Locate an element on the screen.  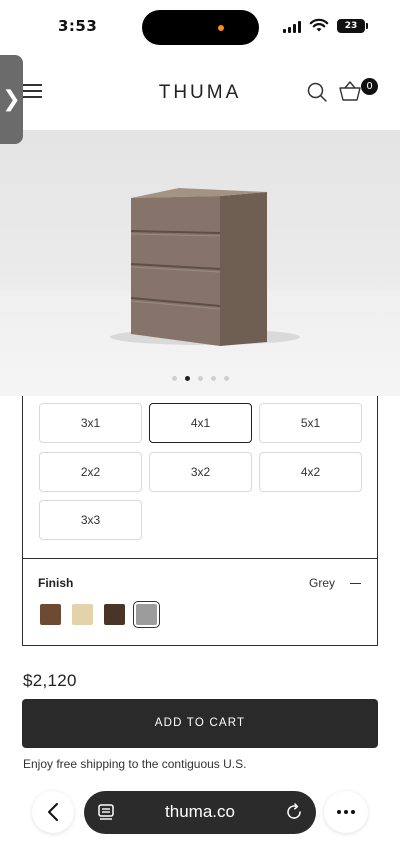
finish-swatch-natural is located at coordinates (82, 614).